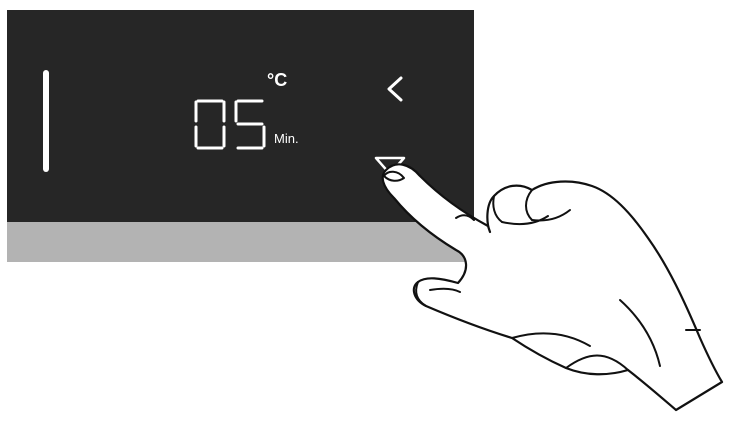  I want to click on triangle-down-icon, so click(390, 166).